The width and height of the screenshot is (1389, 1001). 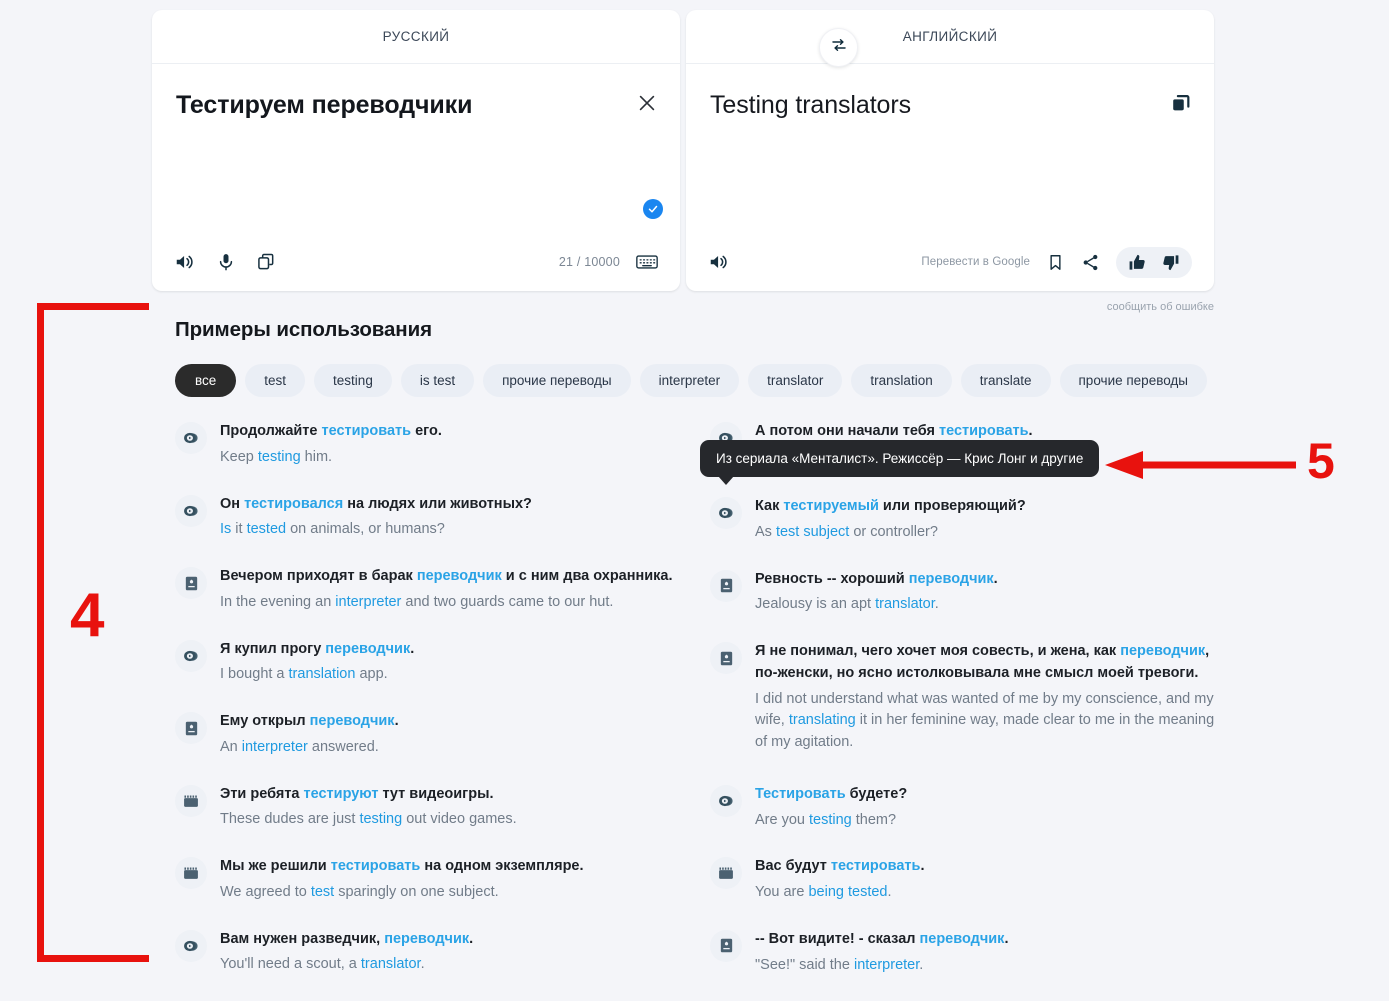 I want to click on filter-chip: interpreter, so click(x=689, y=380).